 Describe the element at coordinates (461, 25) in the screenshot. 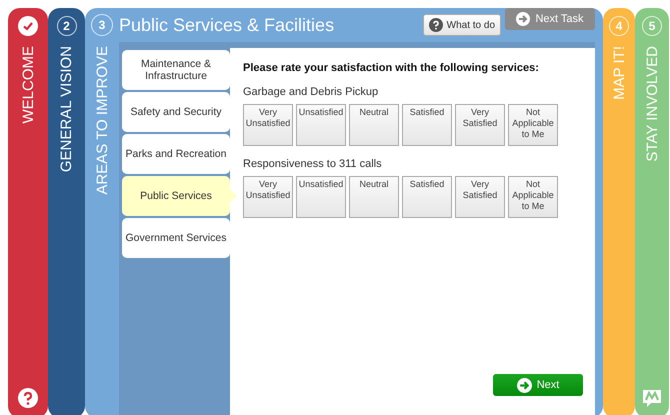

I see `what-to-do-button: What to do` at that location.